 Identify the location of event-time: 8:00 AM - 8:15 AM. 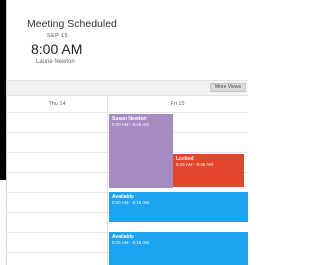
(131, 202).